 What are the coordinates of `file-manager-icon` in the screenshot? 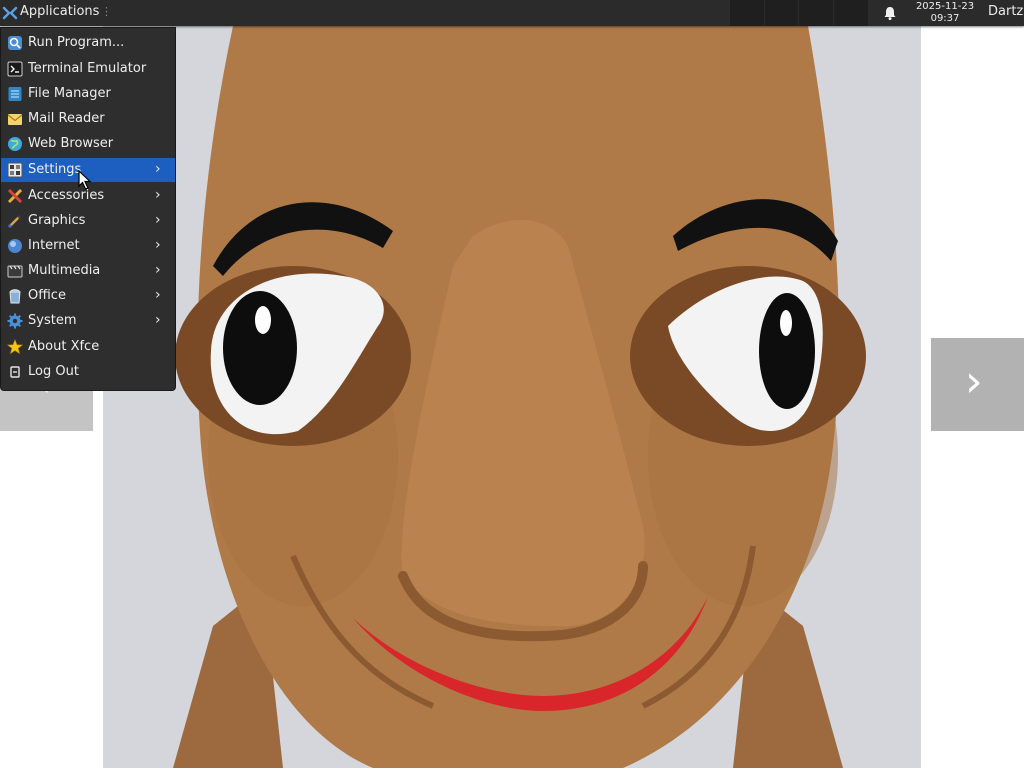 It's located at (15, 94).